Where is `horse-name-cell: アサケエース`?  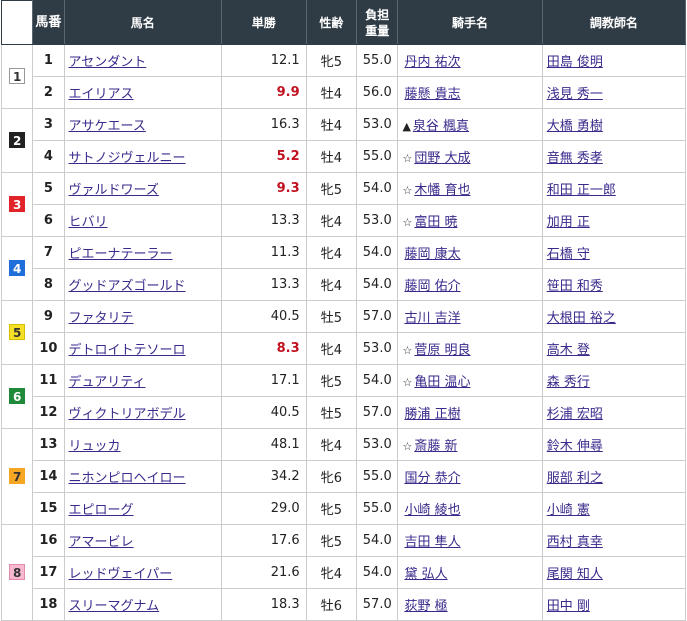 horse-name-cell: アサケエース is located at coordinates (142, 124).